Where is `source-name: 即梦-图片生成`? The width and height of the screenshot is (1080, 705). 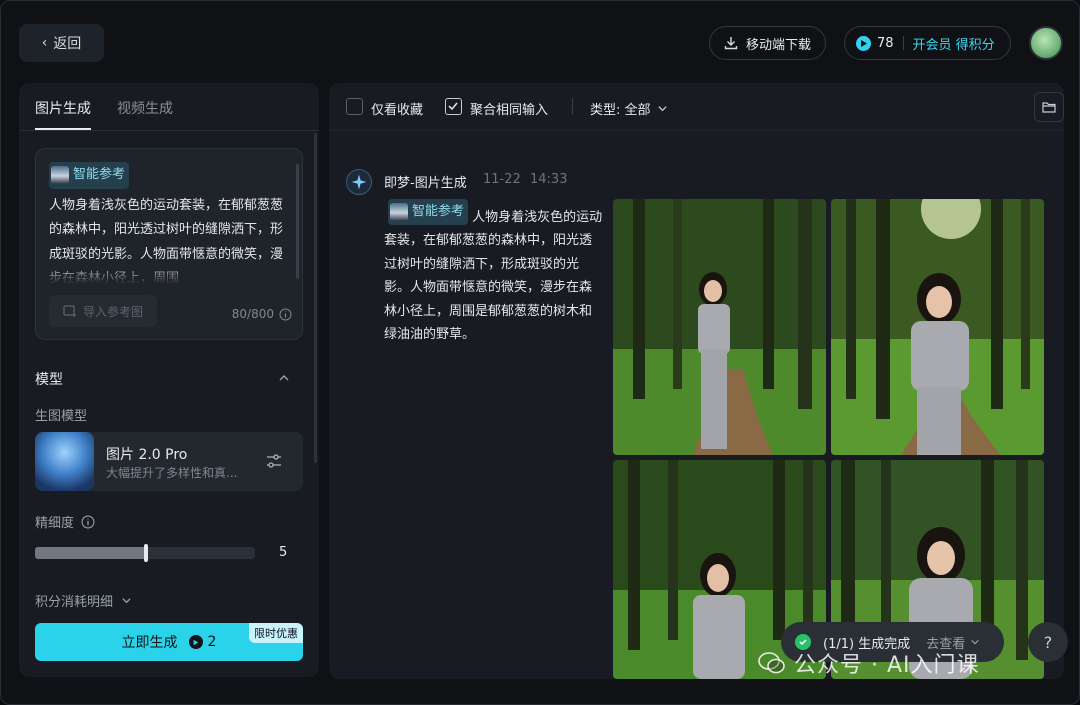
source-name: 即梦-图片生成 is located at coordinates (425, 183).